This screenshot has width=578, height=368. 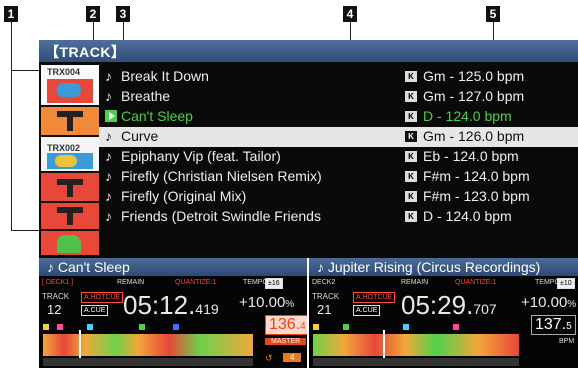 I want to click on deck2-tempo-pct: +10.00%, so click(x=548, y=302).